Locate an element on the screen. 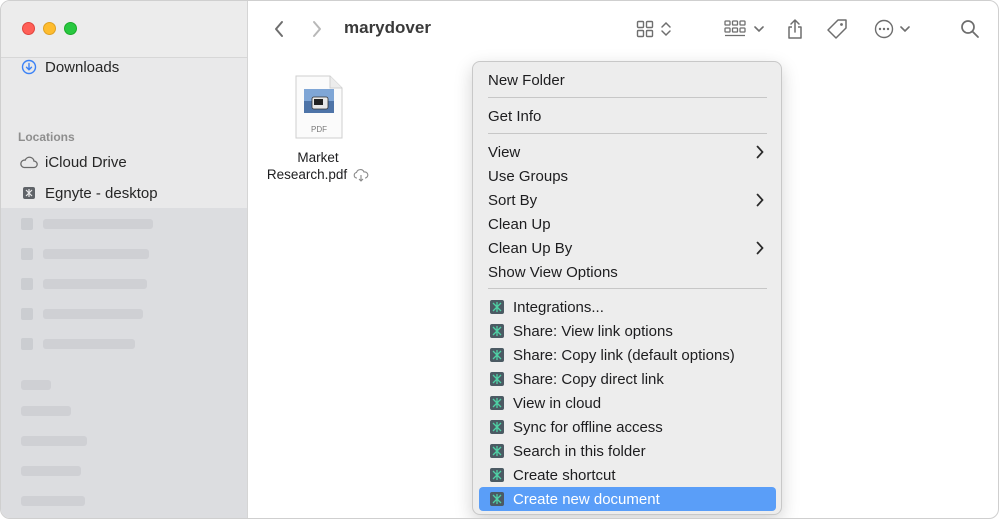  drive-icon is located at coordinates (29, 193).